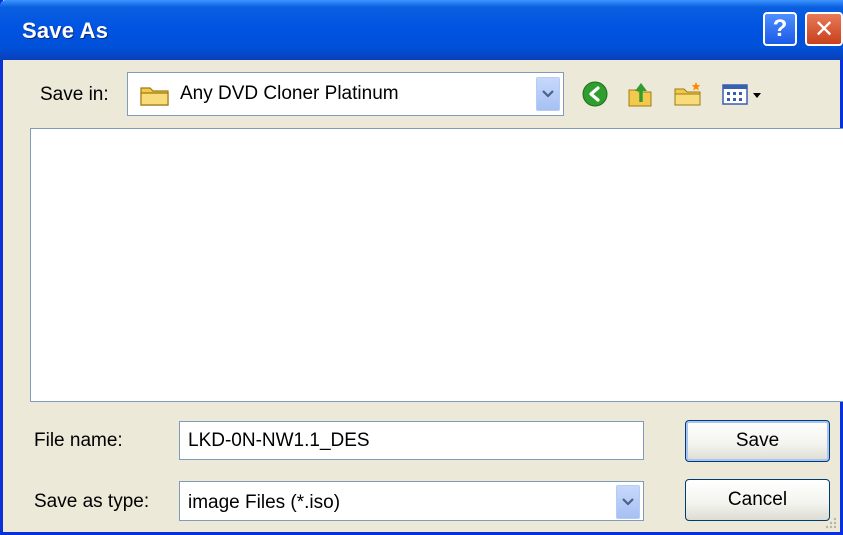 Image resolution: width=843 pixels, height=535 pixels. What do you see at coordinates (74, 94) in the screenshot?
I see `save-in-label: Save in:` at bounding box center [74, 94].